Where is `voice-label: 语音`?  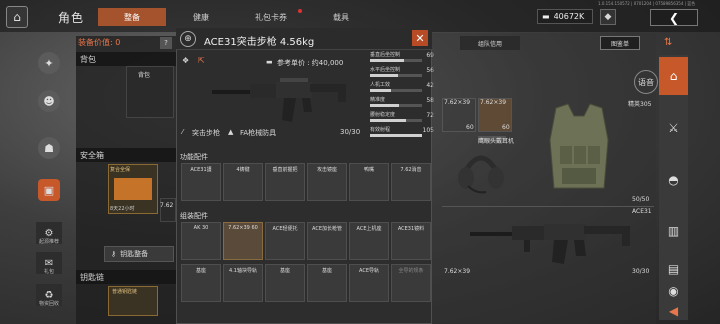
voice-label: 语音 is located at coordinates (646, 82).